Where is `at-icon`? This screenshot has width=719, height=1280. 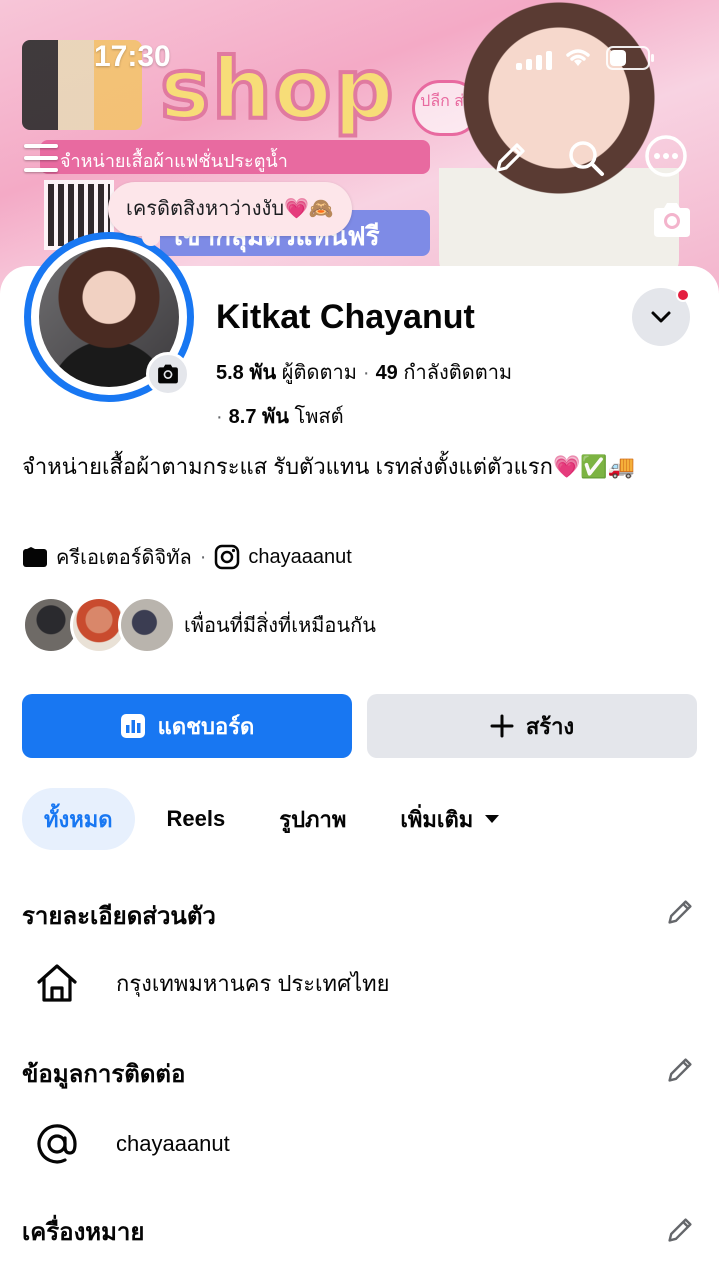
at-icon is located at coordinates (57, 1144).